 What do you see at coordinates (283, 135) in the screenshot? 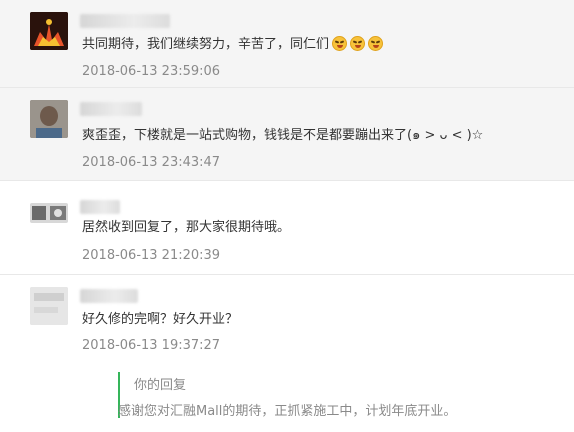
I see `comment-text: 爽歪歪，下楼就是一站式购物，钱钱是不是都要蹦出来了(๑ > ᴗ < )☆` at bounding box center [283, 135].